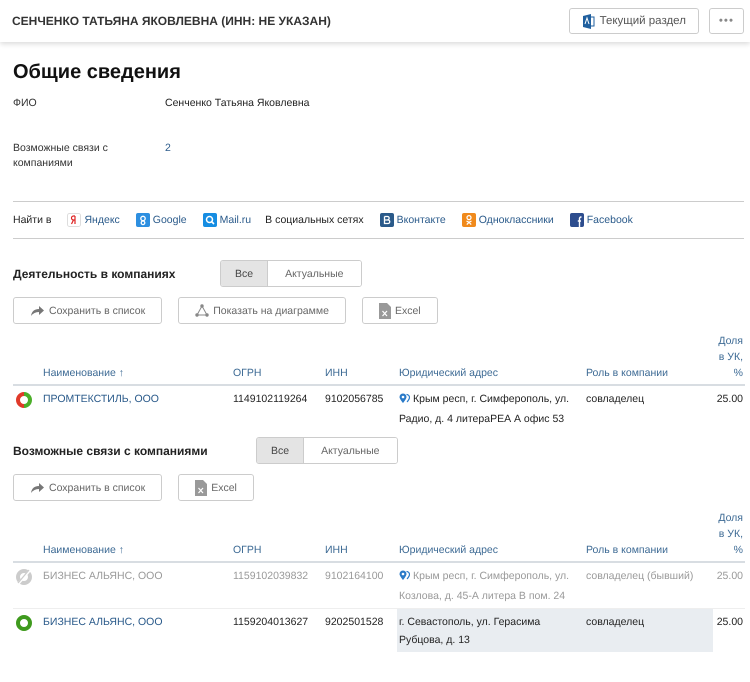 The image size is (750, 682). Describe the element at coordinates (25, 103) in the screenshot. I see `field-label: ФИО` at that location.